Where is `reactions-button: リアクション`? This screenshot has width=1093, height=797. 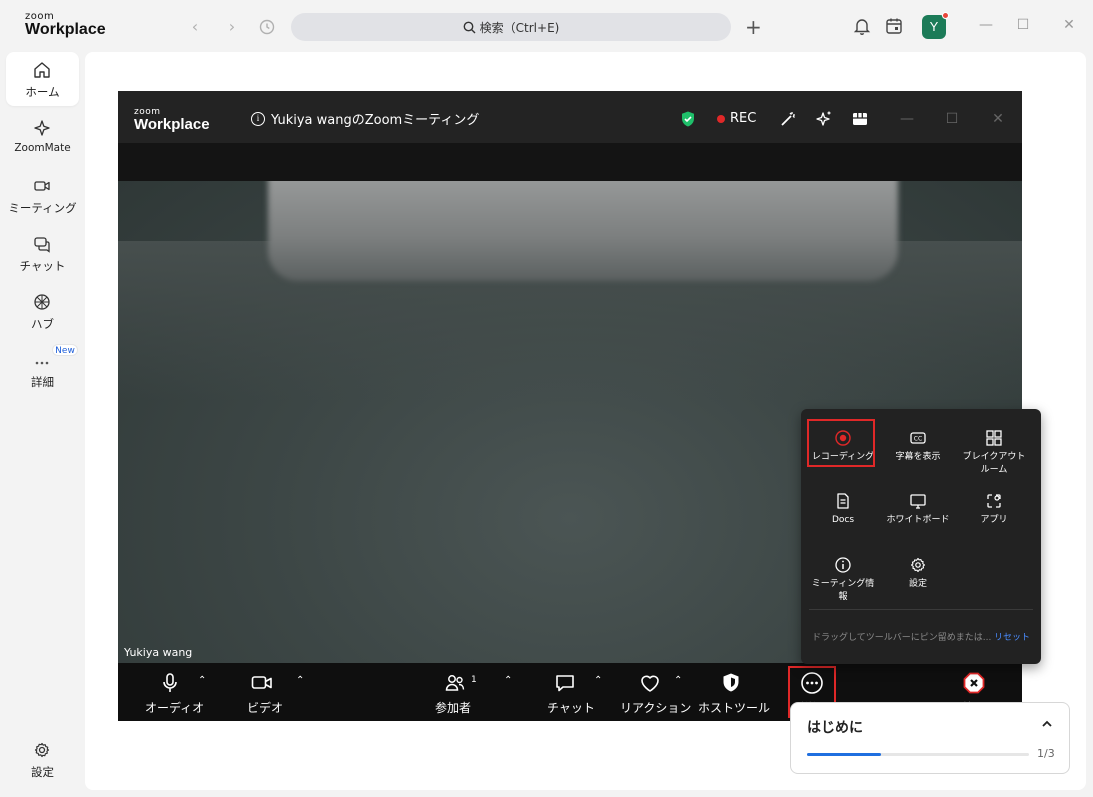 reactions-button: リアクション is located at coordinates (655, 692).